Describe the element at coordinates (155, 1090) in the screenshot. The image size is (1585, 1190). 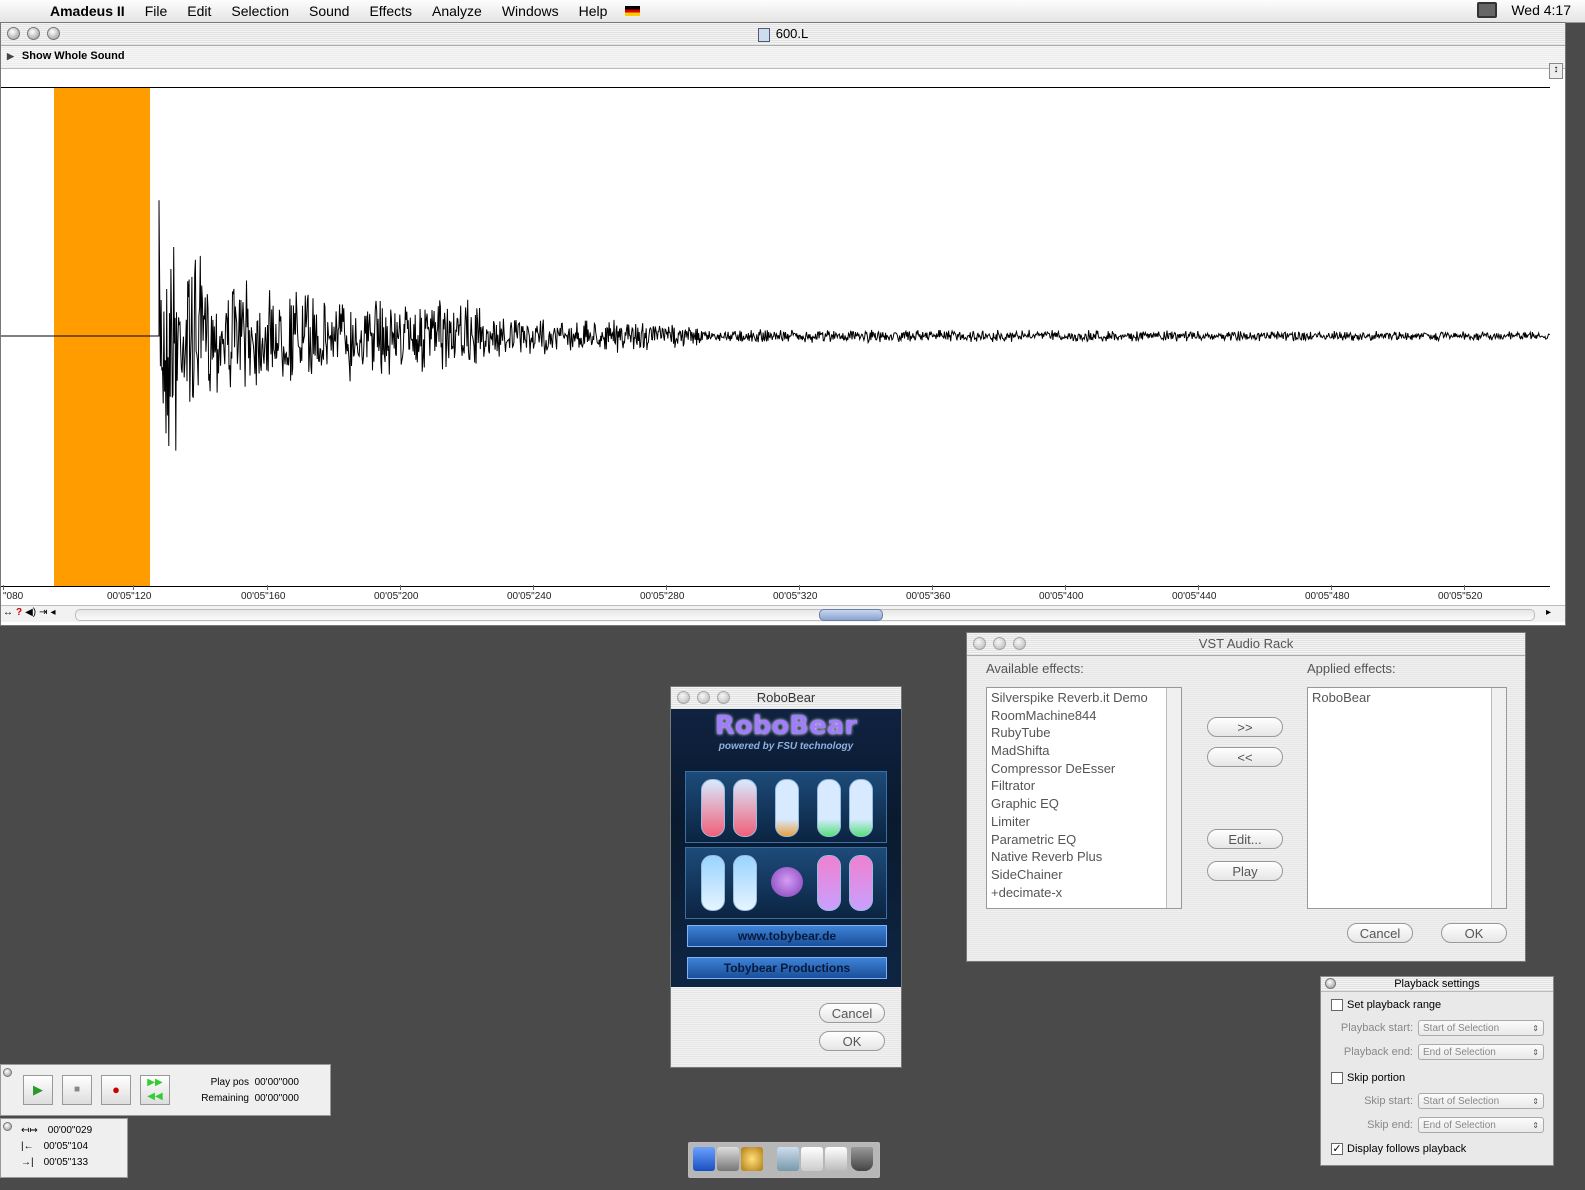
I see `fast-forward-rewind-button: ▶▶ ◀◀` at that location.